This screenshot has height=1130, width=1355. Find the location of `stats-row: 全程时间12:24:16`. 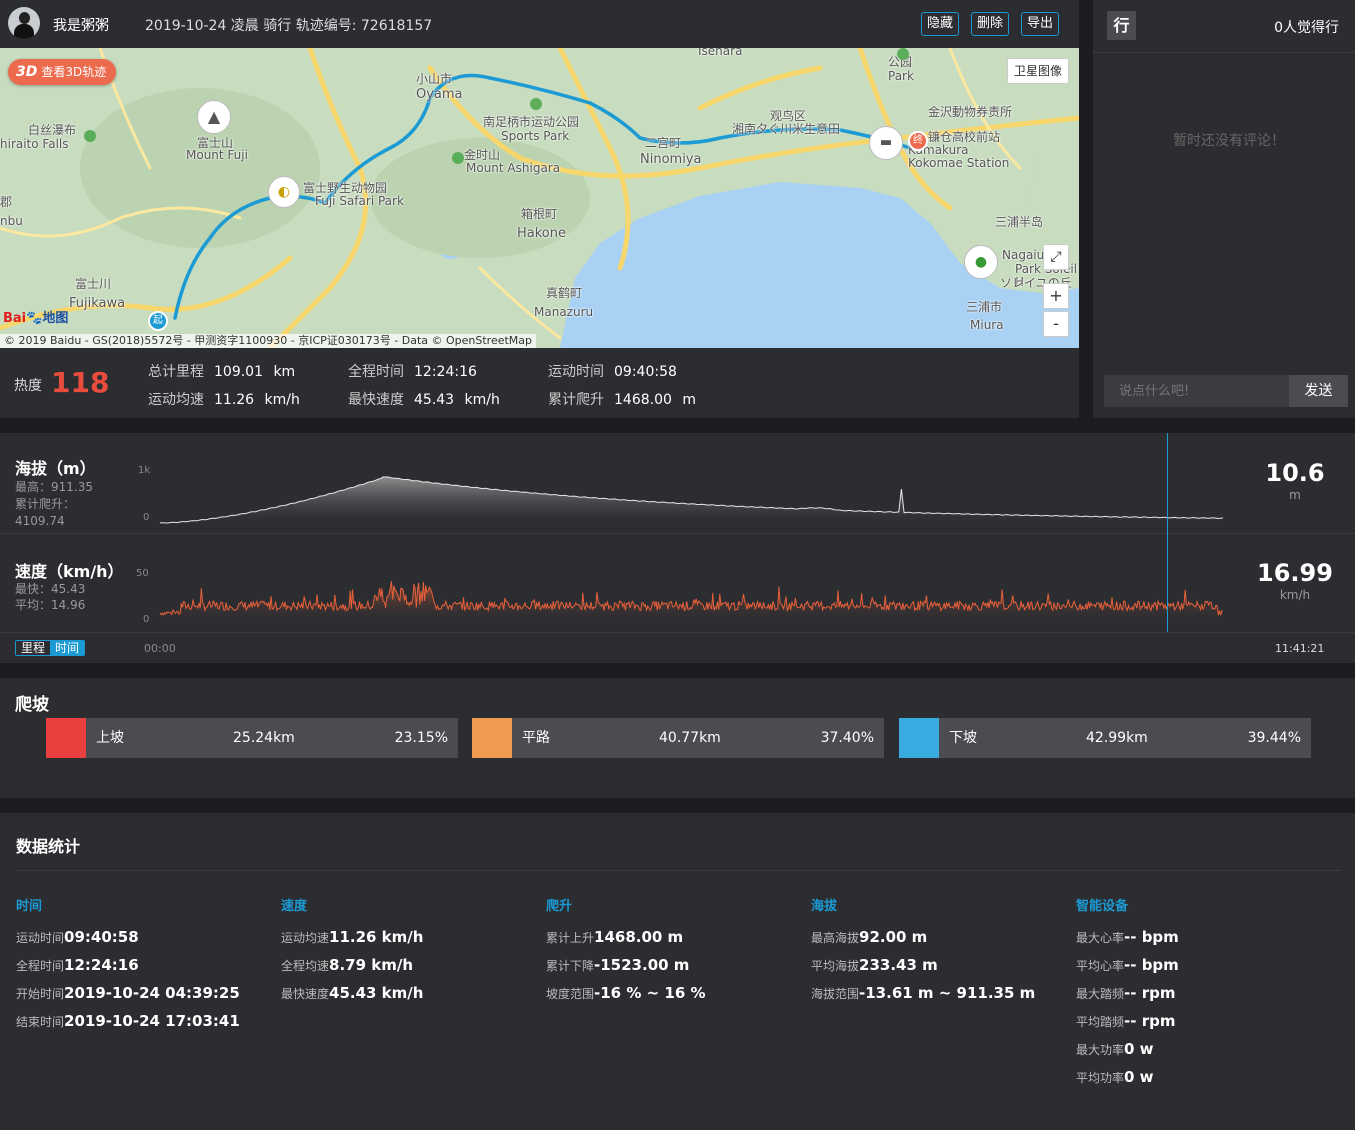

stats-row: 全程时间12:24:16 is located at coordinates (77, 965).